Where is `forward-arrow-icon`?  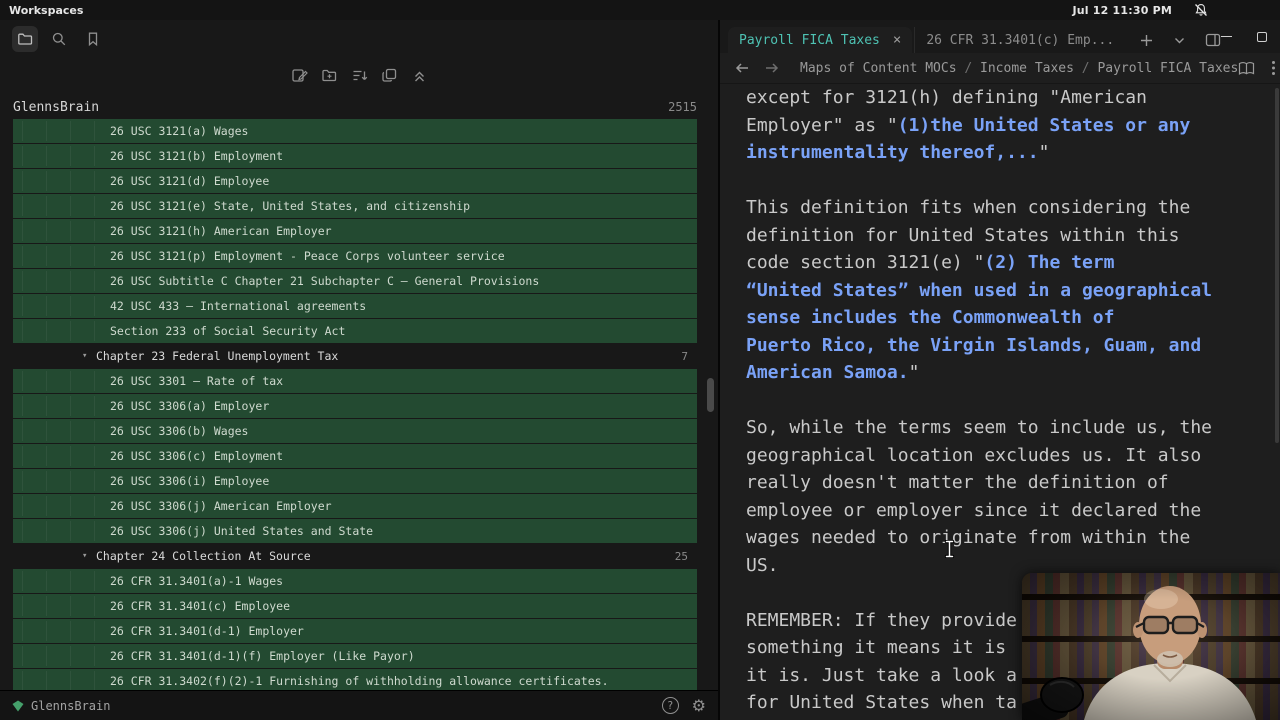 forward-arrow-icon is located at coordinates (772, 68).